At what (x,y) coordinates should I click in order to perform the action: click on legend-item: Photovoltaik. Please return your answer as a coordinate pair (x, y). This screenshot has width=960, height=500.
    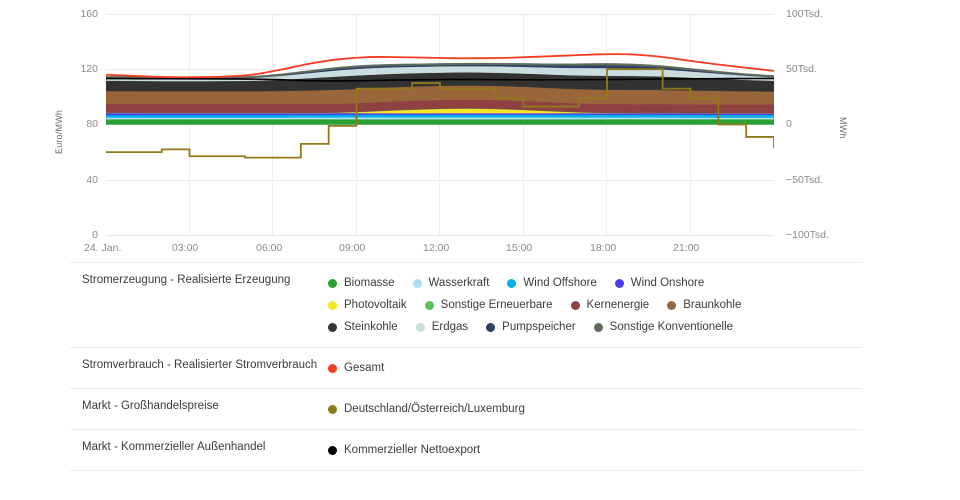
    Looking at the image, I should click on (367, 305).